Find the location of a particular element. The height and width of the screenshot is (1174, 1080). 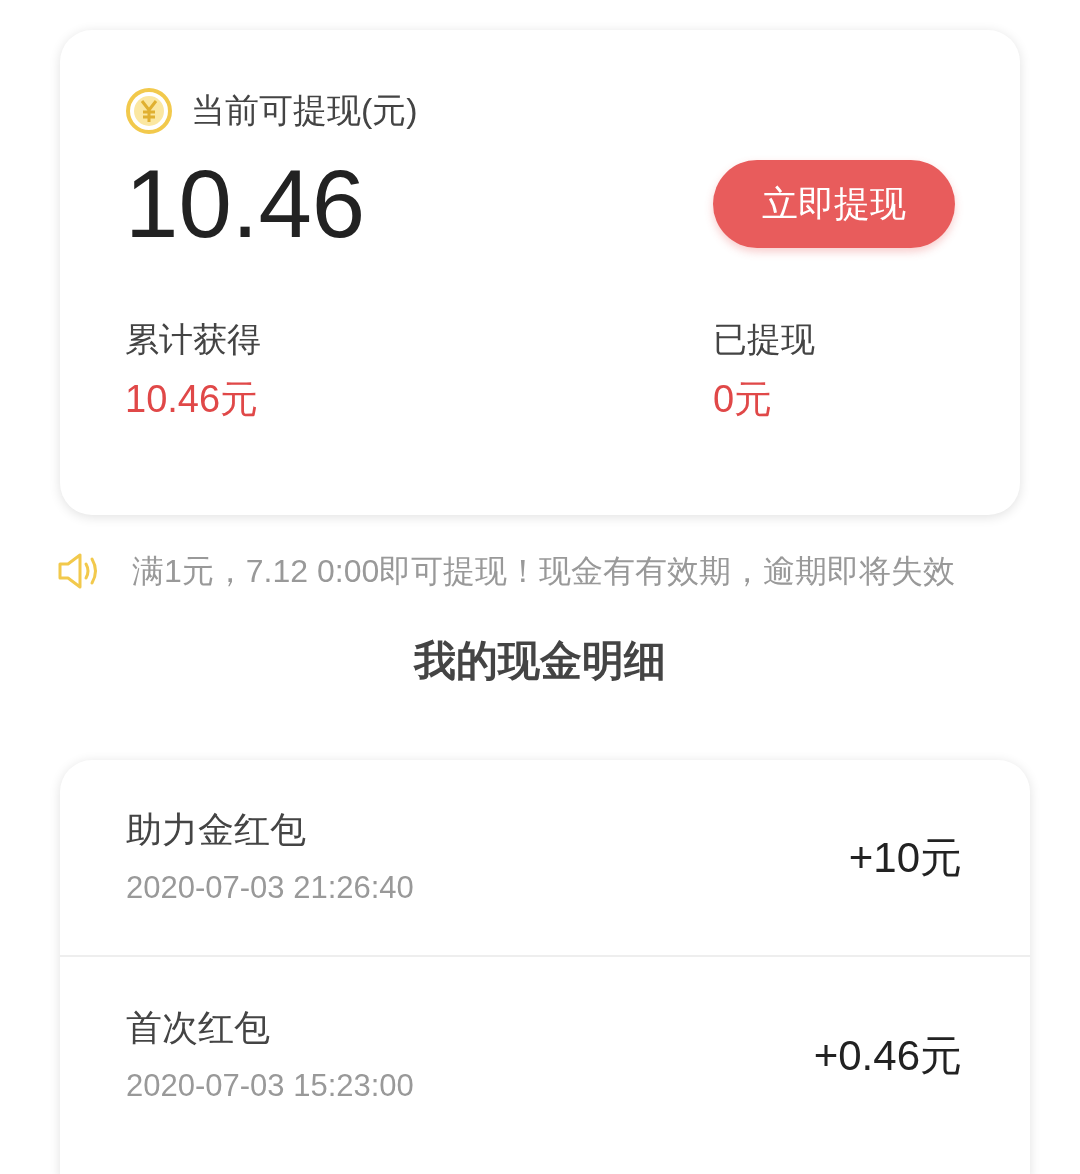

record-amount: +10元 is located at coordinates (905, 858).